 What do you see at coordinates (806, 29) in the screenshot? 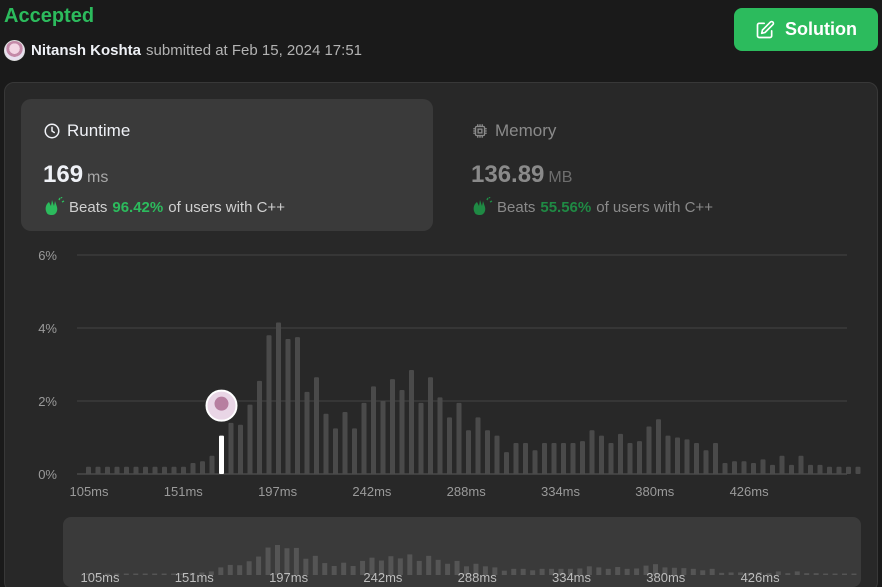
I see `solution-button: Solution` at bounding box center [806, 29].